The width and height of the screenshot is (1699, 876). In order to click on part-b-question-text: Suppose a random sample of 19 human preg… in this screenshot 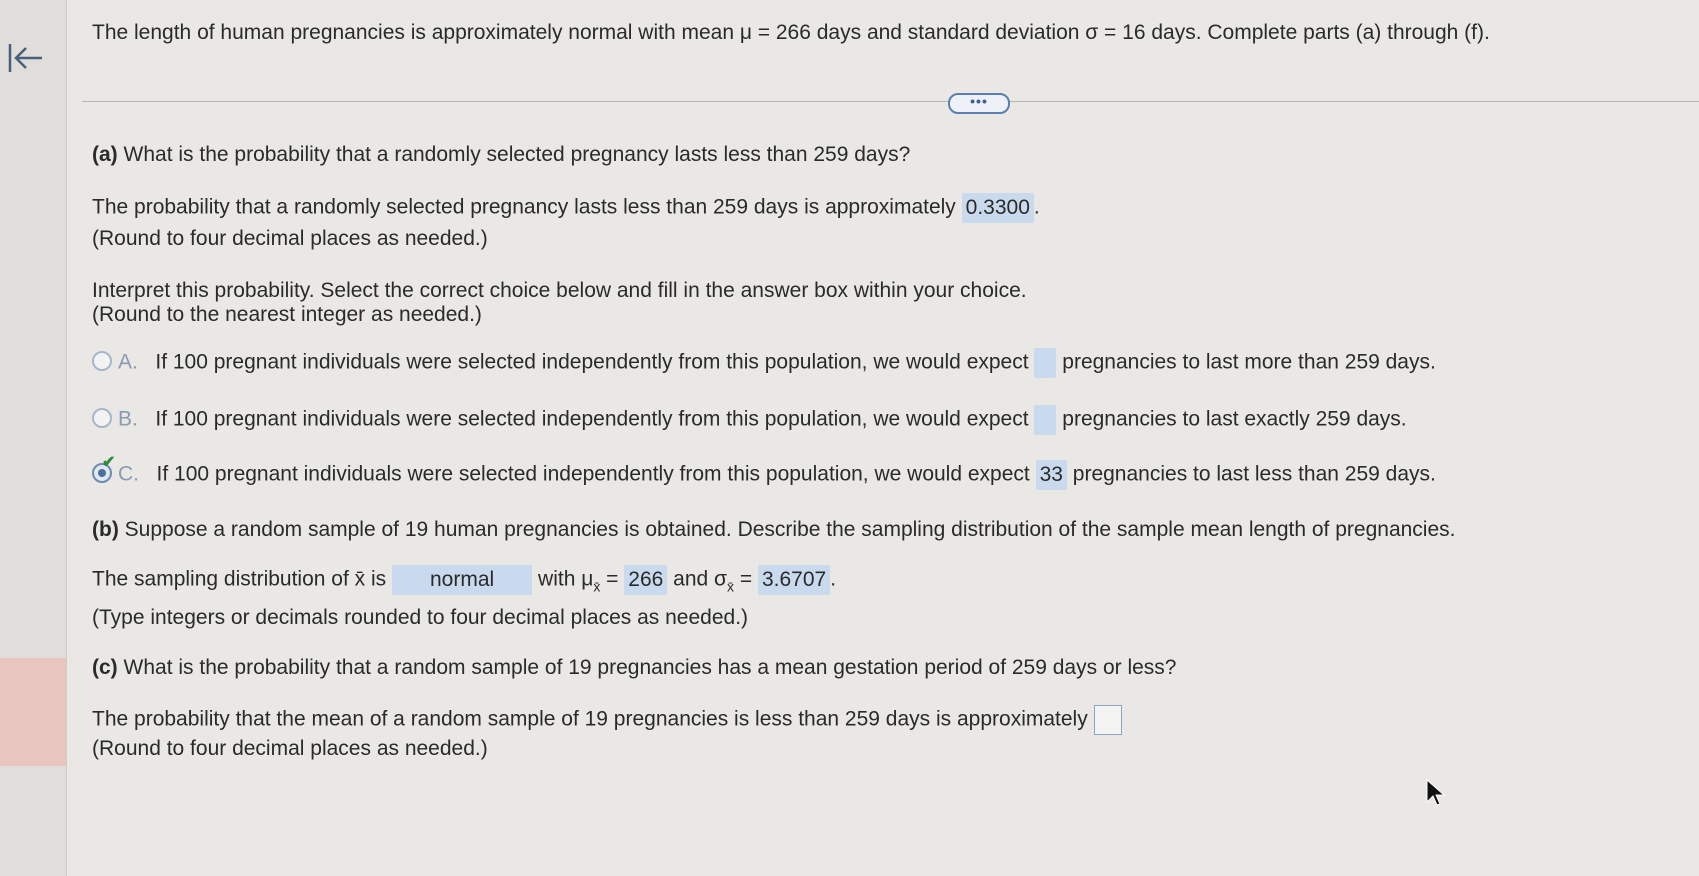, I will do `click(790, 529)`.